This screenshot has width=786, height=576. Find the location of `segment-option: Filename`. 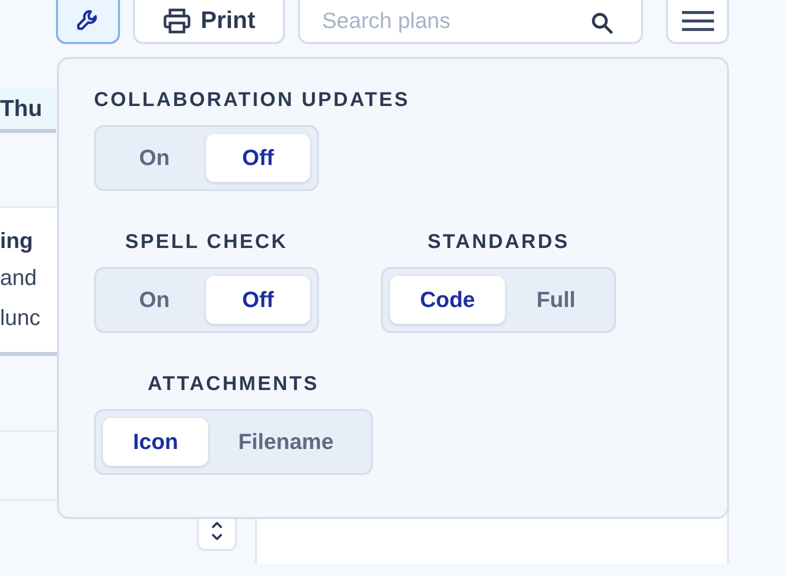

segment-option: Filename is located at coordinates (286, 442).